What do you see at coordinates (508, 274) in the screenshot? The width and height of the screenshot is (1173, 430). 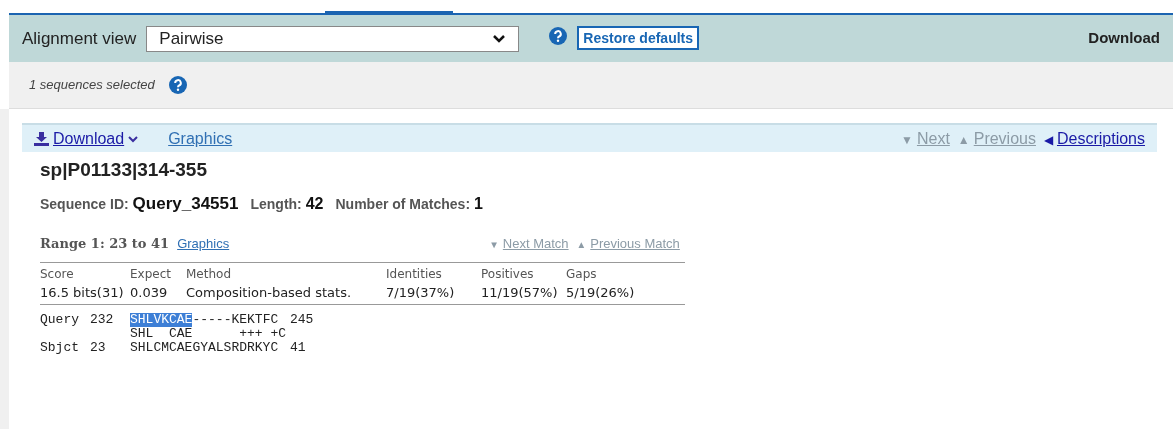 I see `column-header: Positives` at bounding box center [508, 274].